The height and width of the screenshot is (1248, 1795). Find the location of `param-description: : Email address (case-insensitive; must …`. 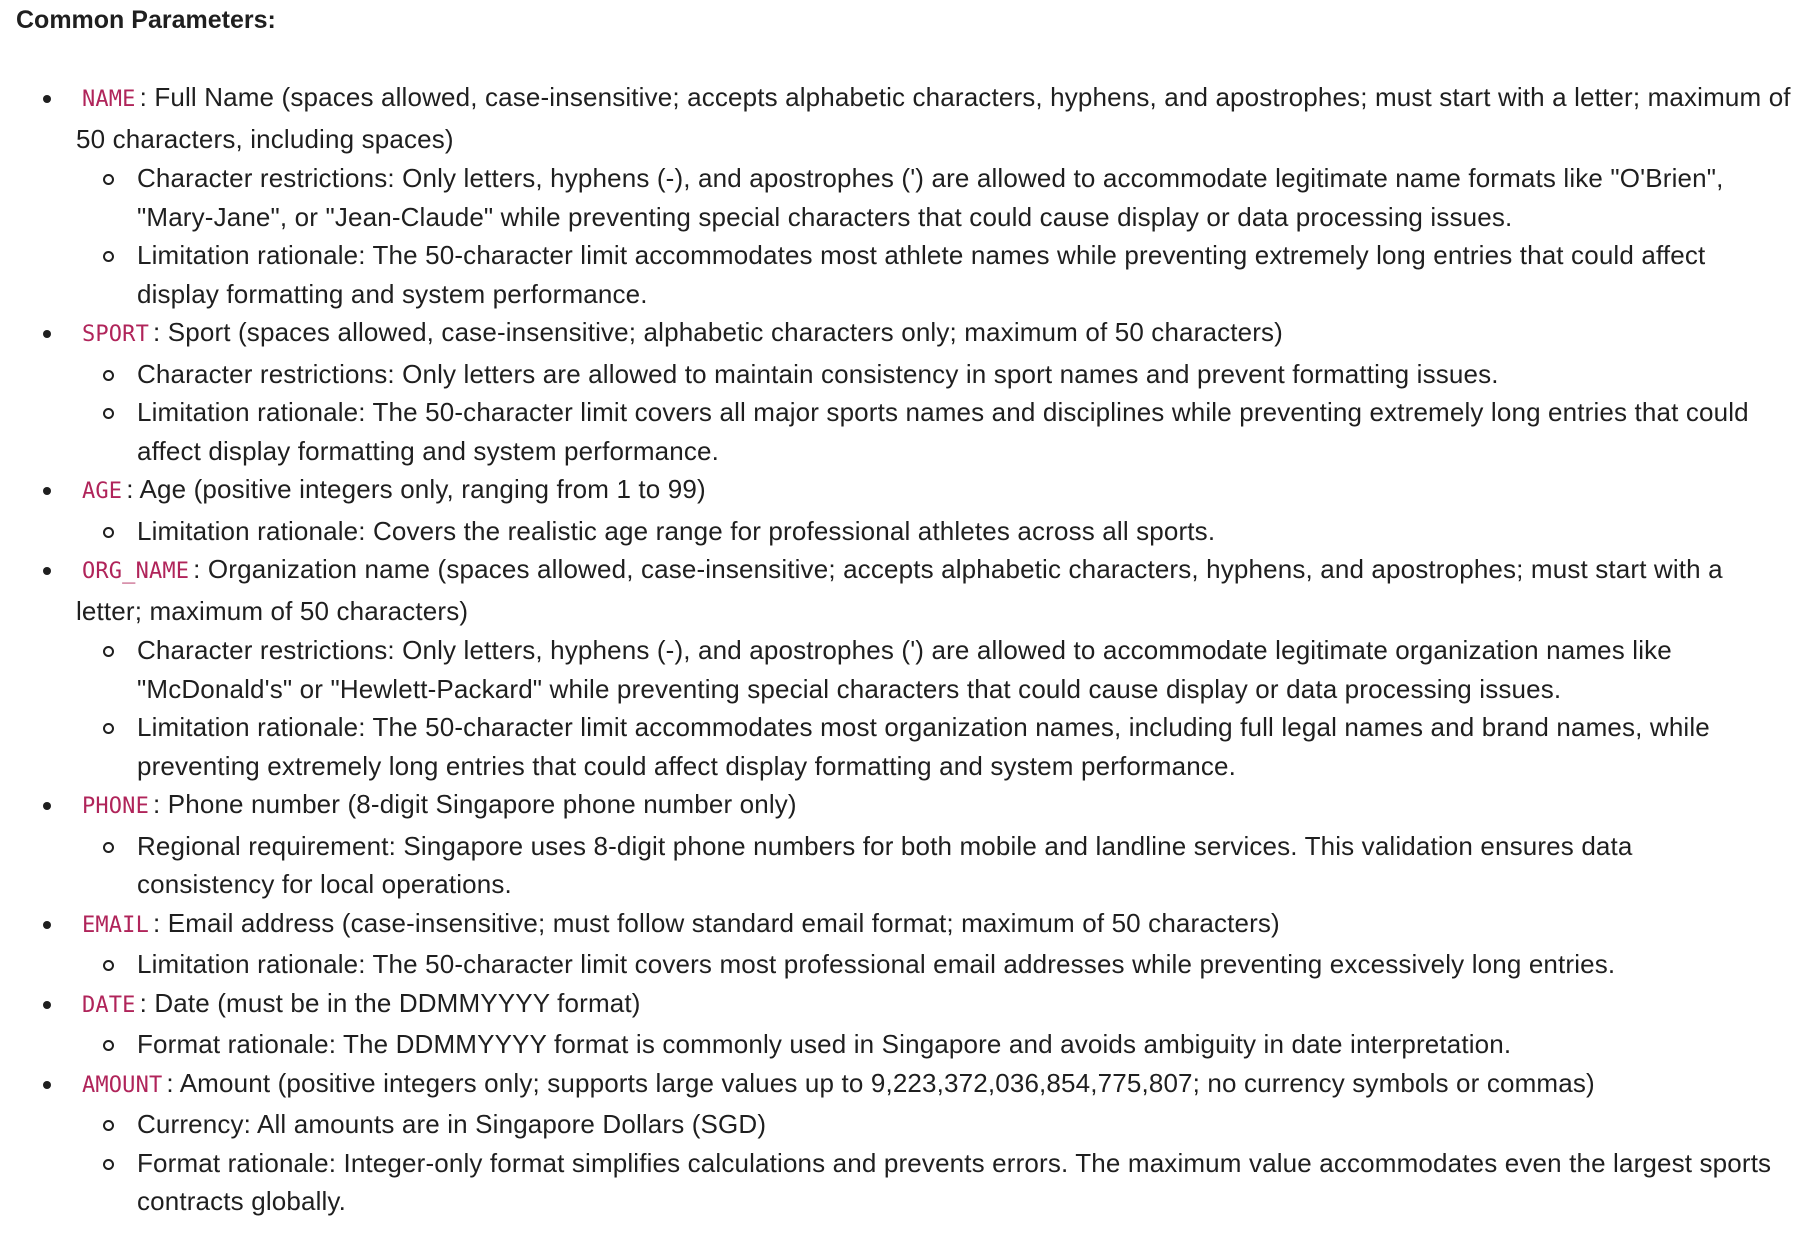

param-description: : Email address (case-insensitive; must … is located at coordinates (716, 922).